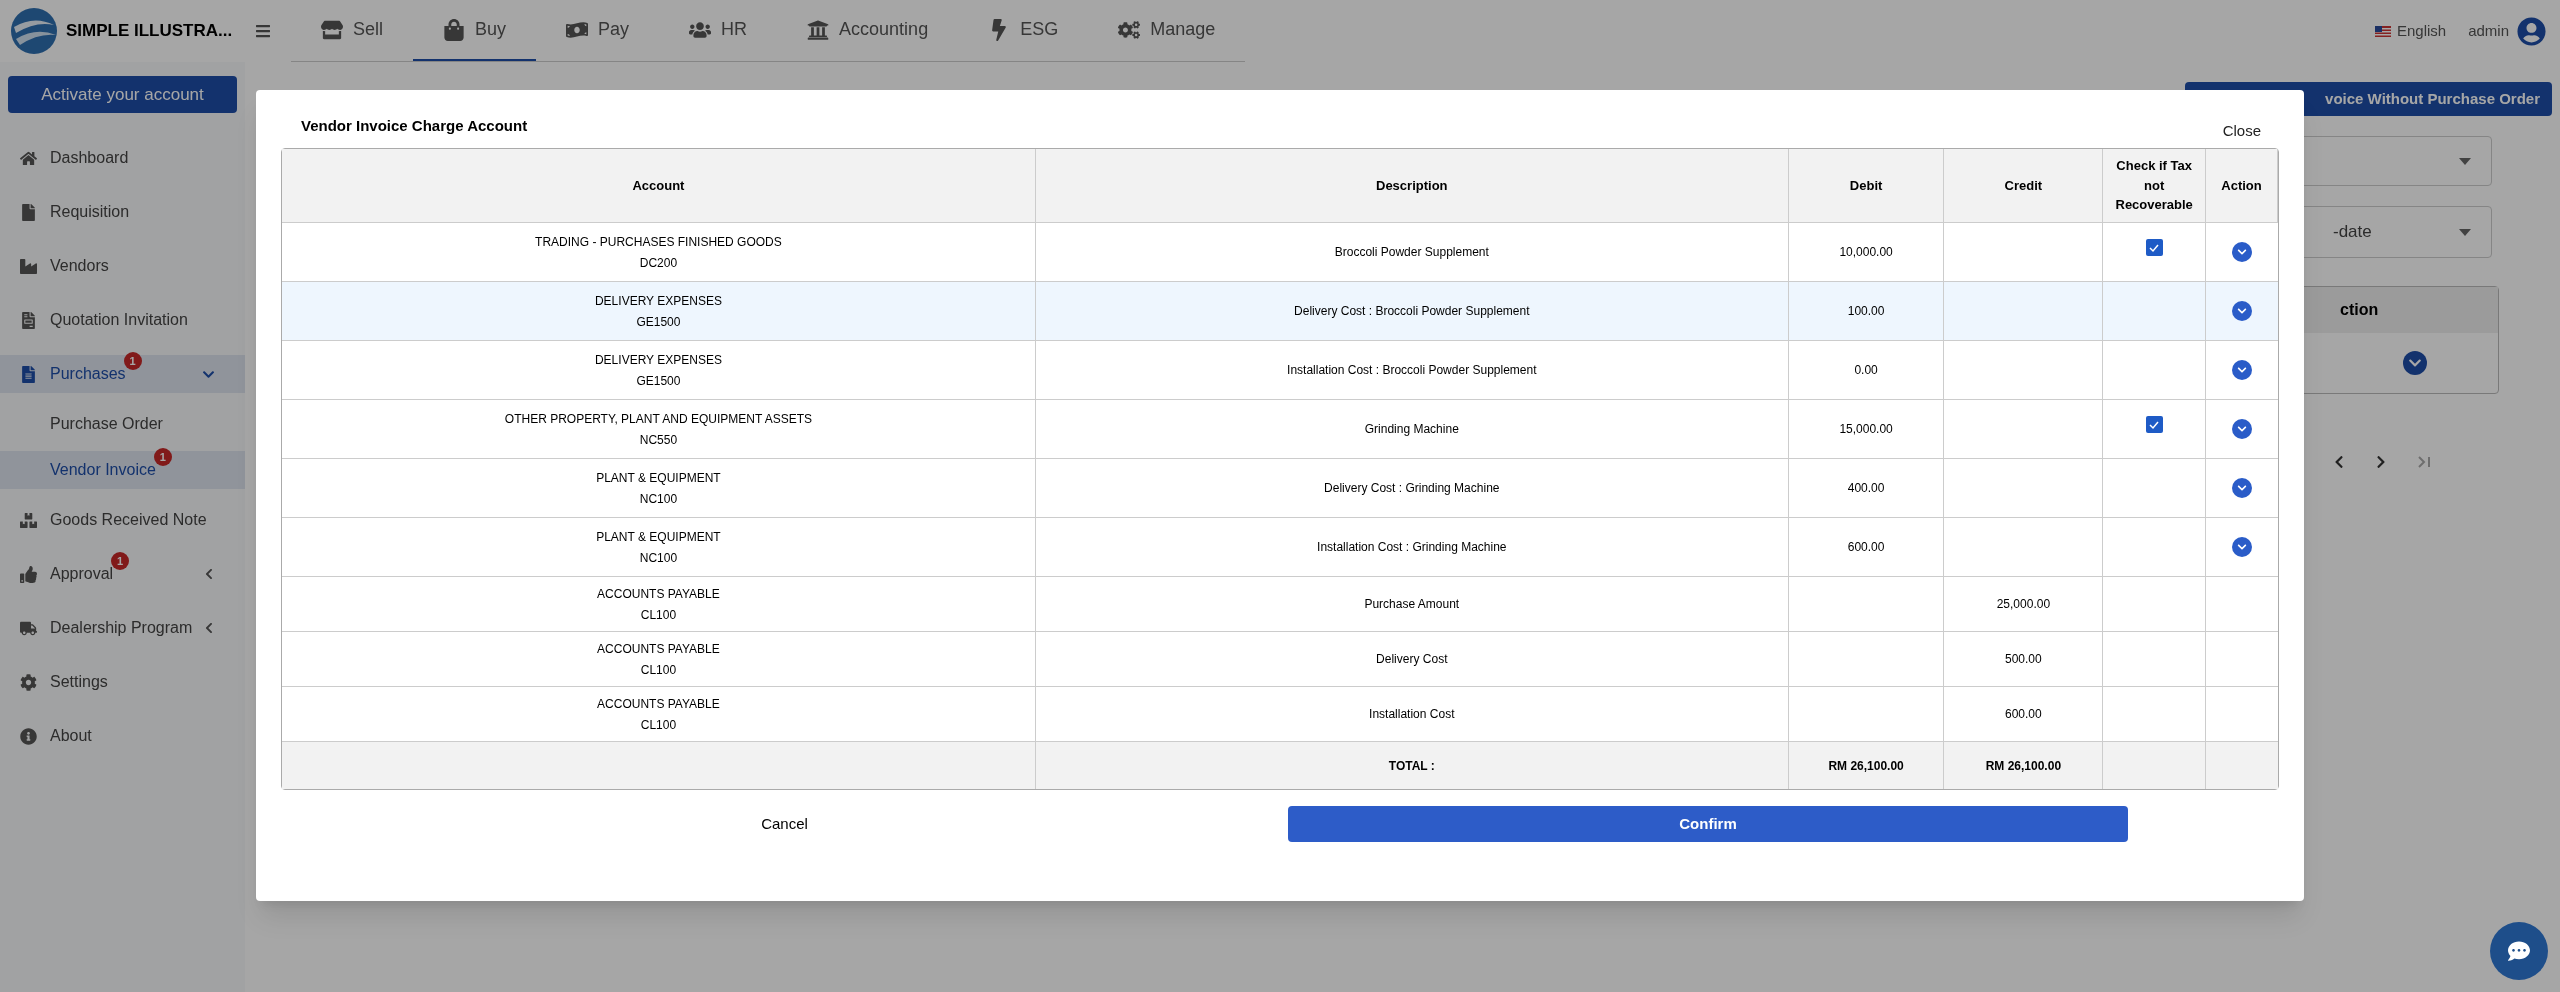 This screenshot has height=992, width=2560. Describe the element at coordinates (1412, 604) in the screenshot. I see `table-cell: Purchase Amount` at that location.